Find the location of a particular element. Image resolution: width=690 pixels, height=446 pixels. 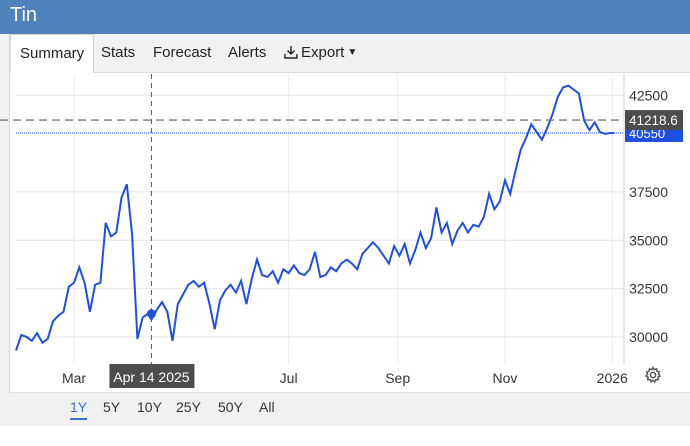

range-1y: 1Y is located at coordinates (79, 409).